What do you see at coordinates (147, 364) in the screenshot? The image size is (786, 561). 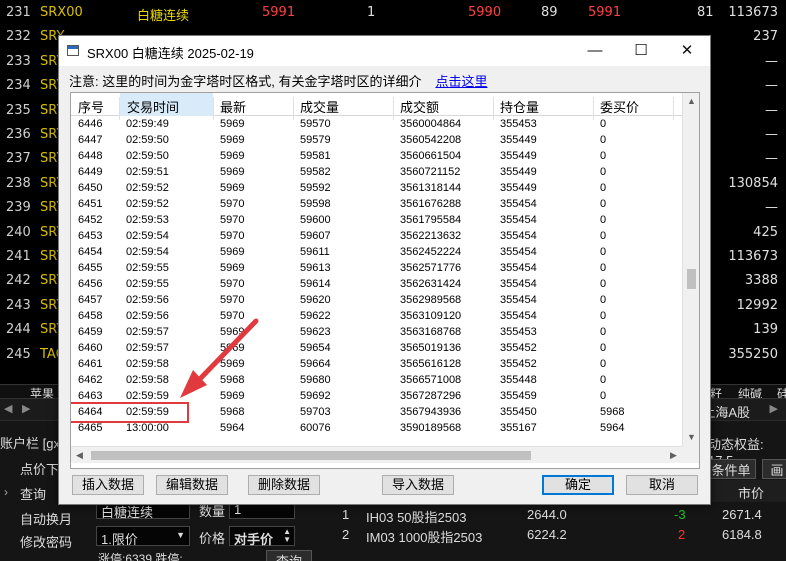 I see `cell-time: 02:59:58` at bounding box center [147, 364].